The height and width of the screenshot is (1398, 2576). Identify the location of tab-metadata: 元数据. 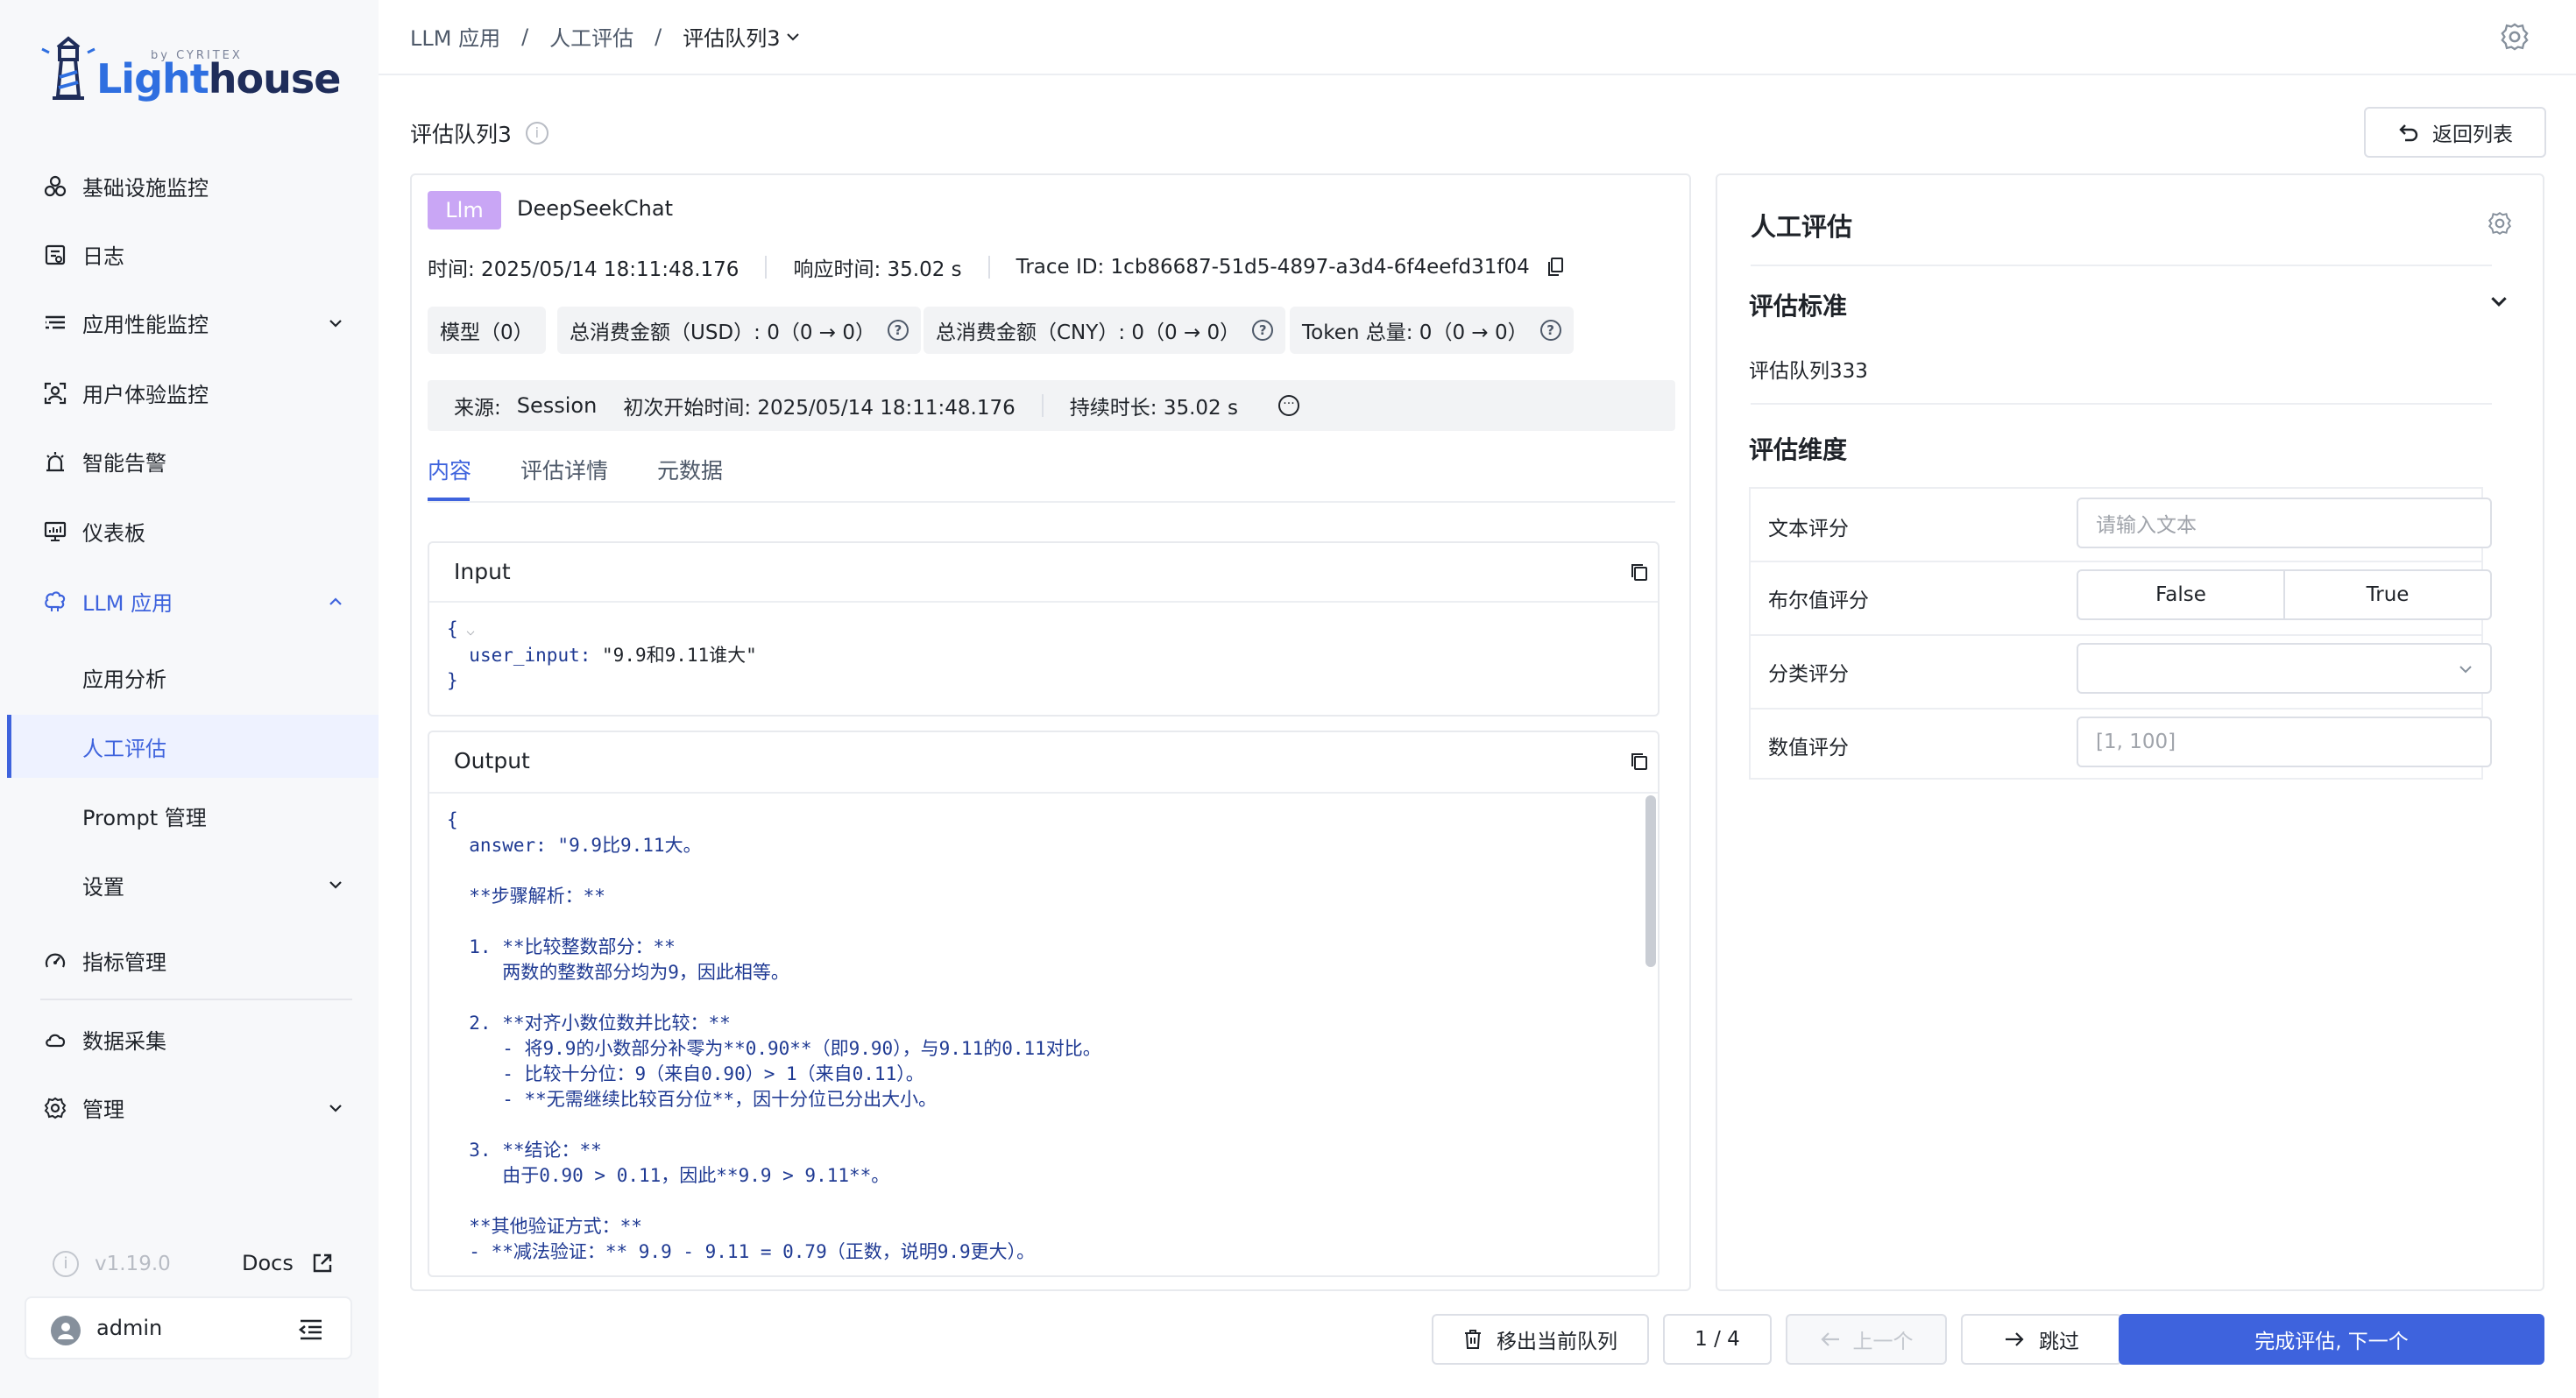
(690, 469).